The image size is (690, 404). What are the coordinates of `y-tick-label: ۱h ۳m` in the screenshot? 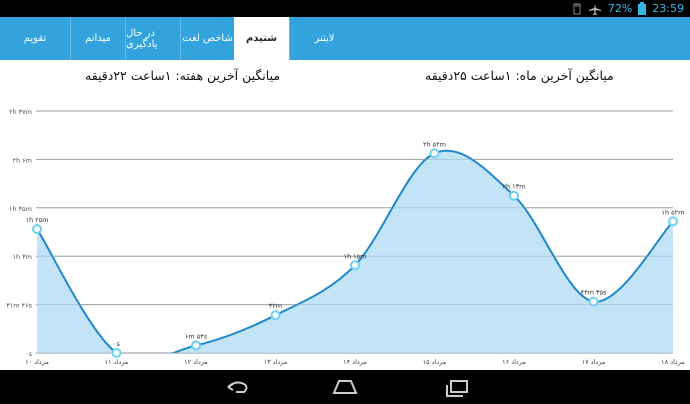 It's located at (23, 257).